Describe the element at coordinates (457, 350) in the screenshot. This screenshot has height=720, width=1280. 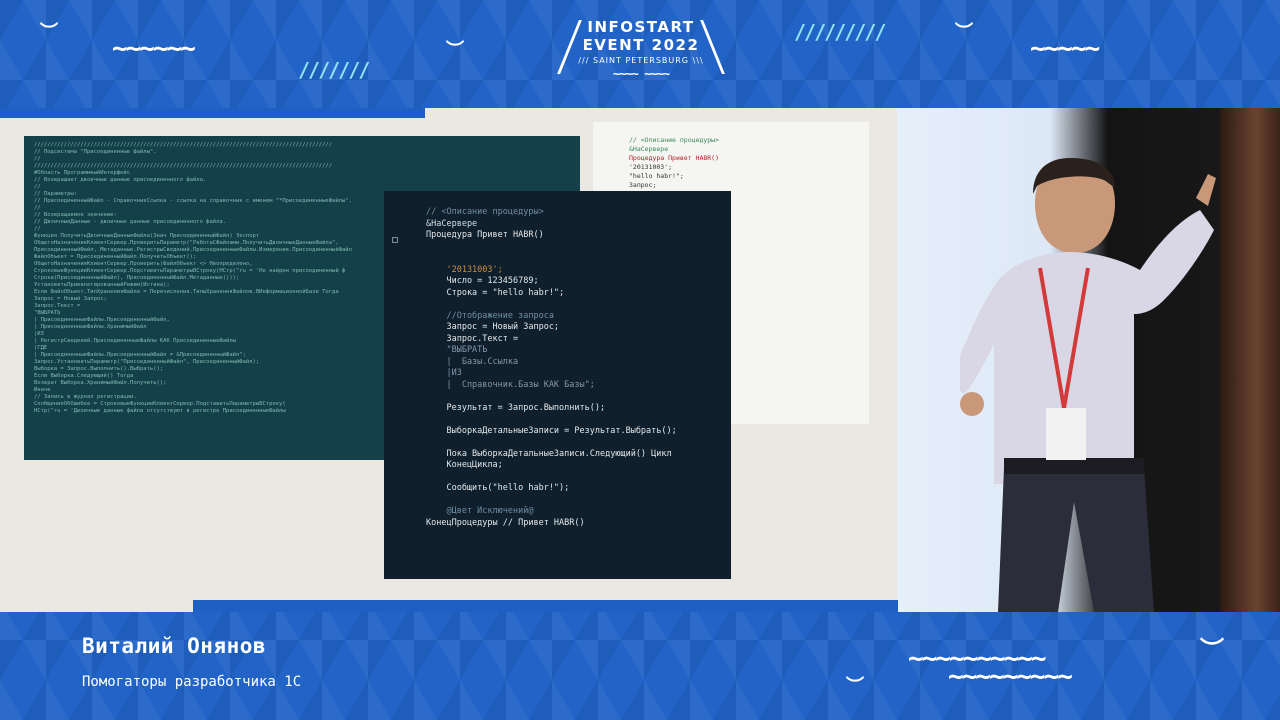
I see `code-line: "ВЫБРАТЬ` at that location.